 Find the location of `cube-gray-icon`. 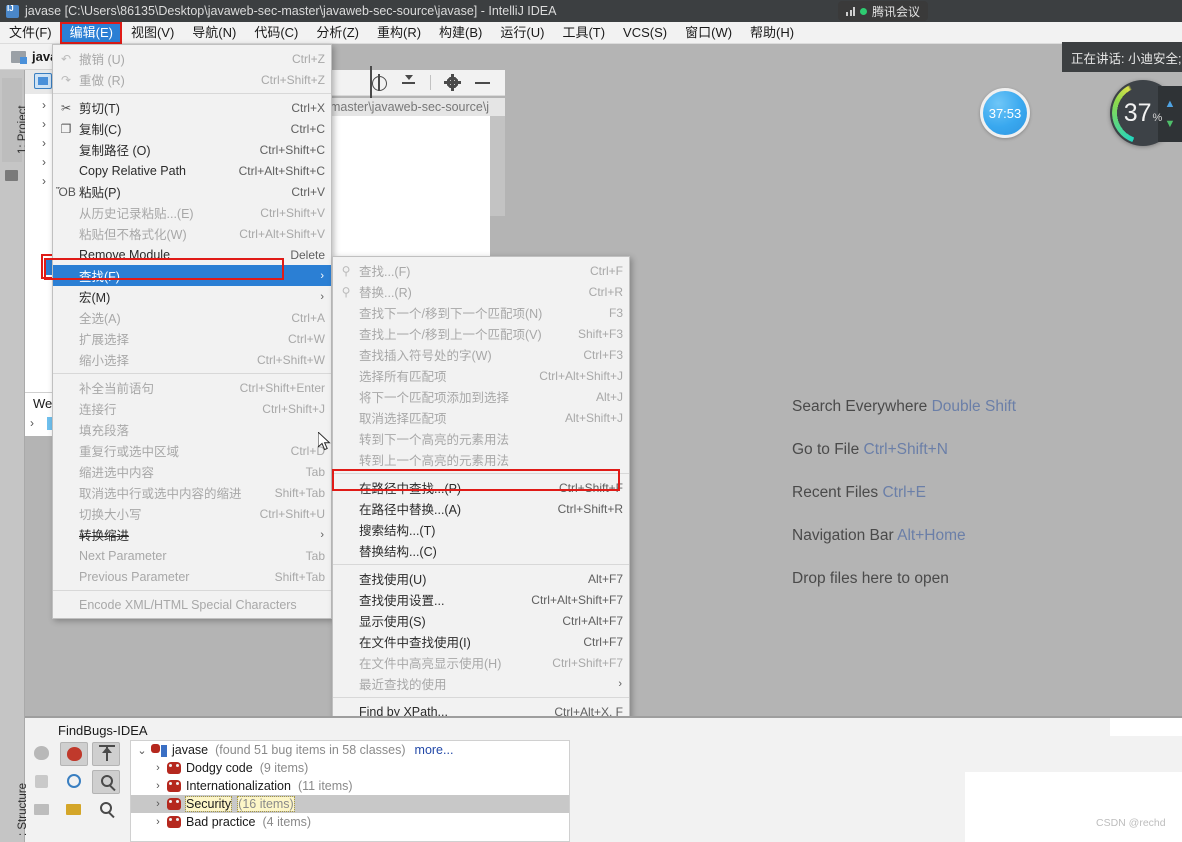

cube-gray-icon is located at coordinates (42, 782).